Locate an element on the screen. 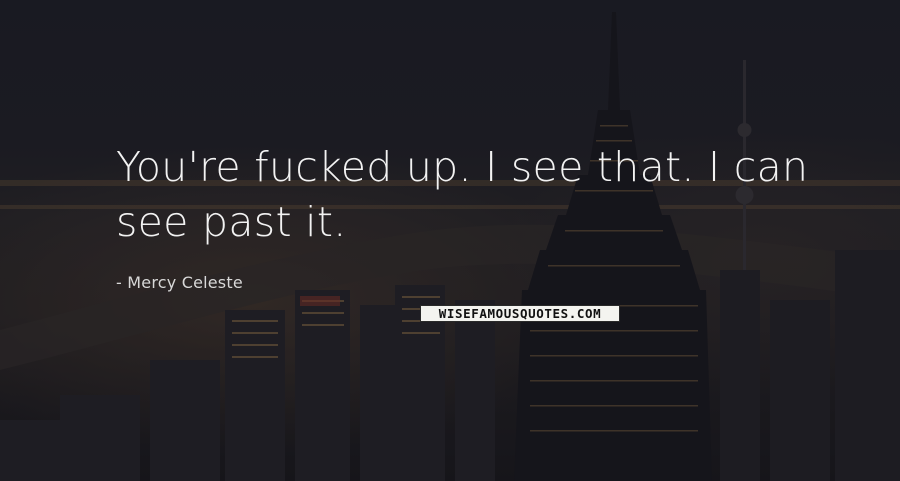 This screenshot has height=481, width=900. site-watermark: WISEFAMOUSQUOTES.COM is located at coordinates (520, 313).